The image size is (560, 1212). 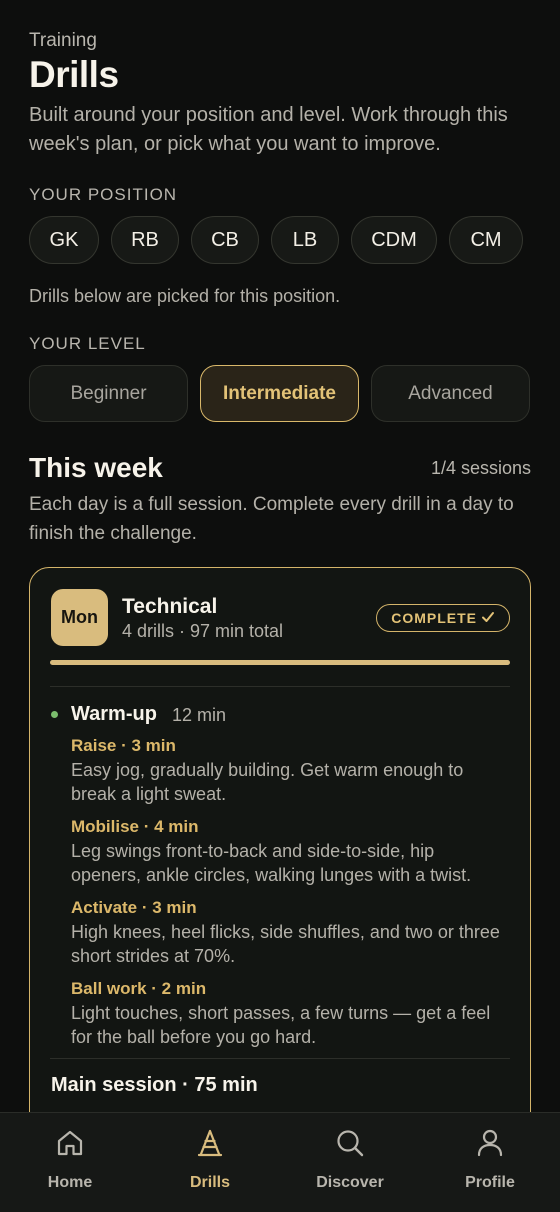 What do you see at coordinates (486, 240) in the screenshot?
I see `position-chip-cm: CM` at bounding box center [486, 240].